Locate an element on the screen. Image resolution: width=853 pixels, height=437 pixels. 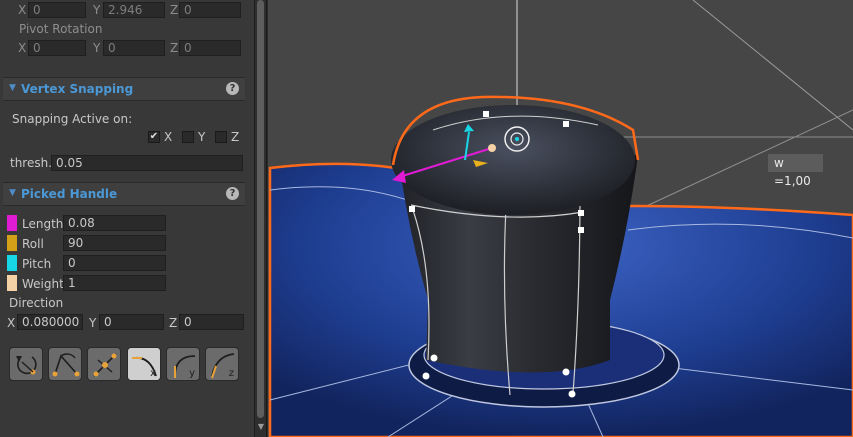
picked-handle-header: ▼ Picked Handle ? is located at coordinates (124, 194).